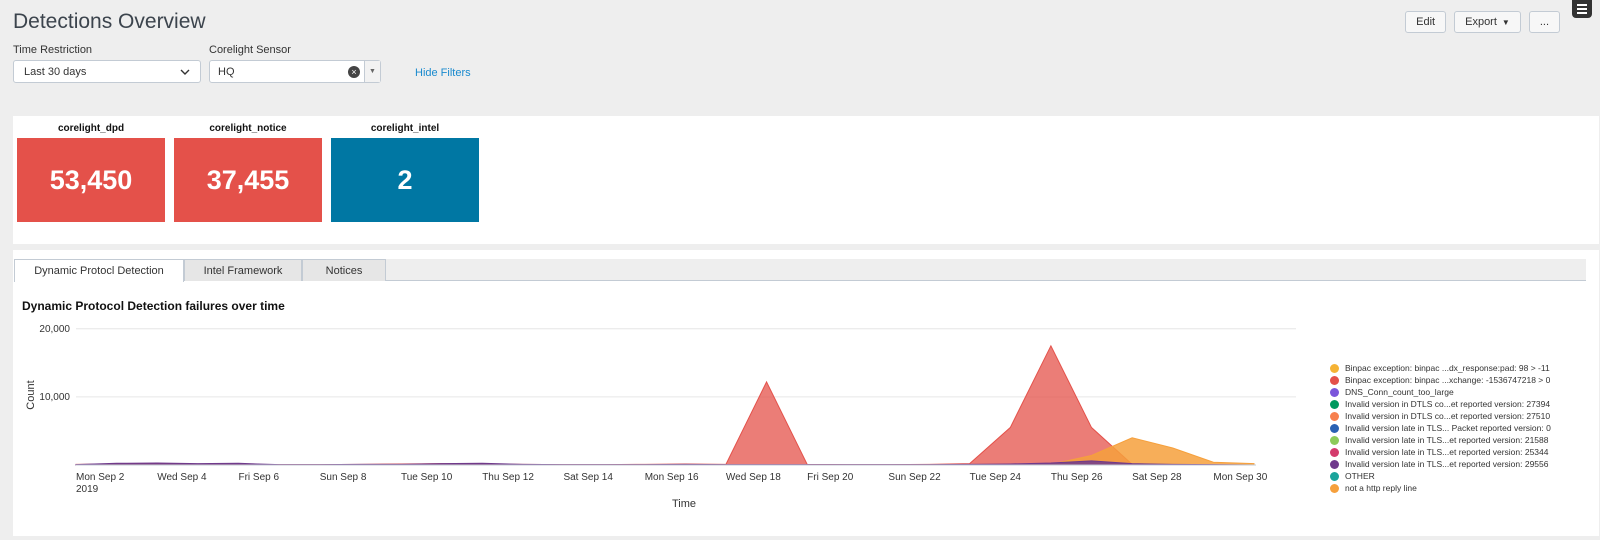 Image resolution: width=1600 pixels, height=540 pixels. I want to click on corelight-sensor-label: Corelight Sensor, so click(250, 50).